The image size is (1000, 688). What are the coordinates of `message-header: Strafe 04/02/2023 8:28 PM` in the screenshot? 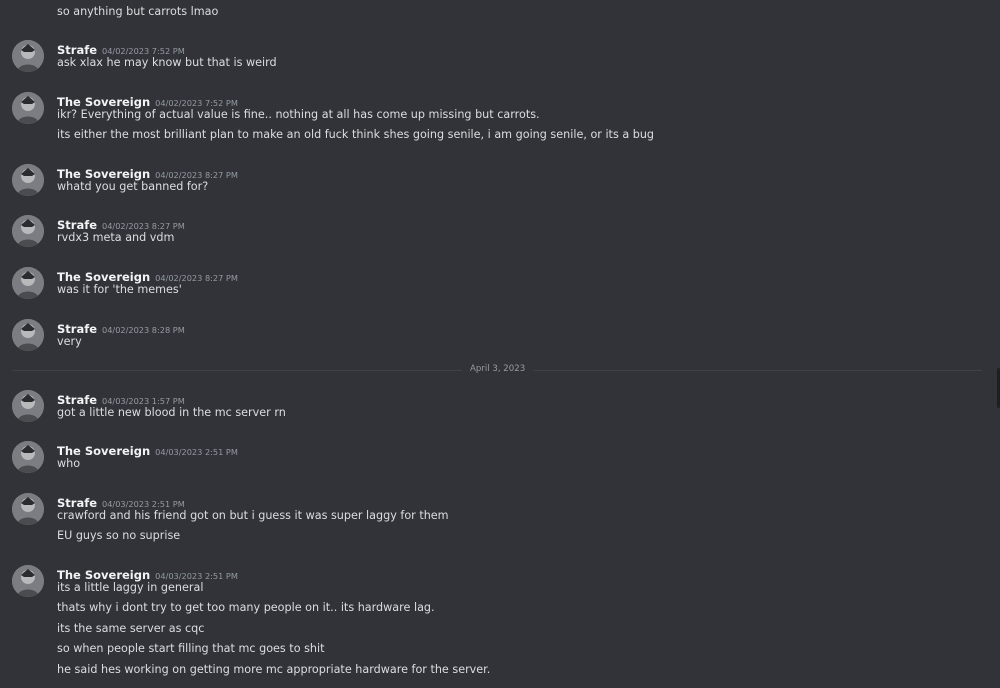 It's located at (121, 327).